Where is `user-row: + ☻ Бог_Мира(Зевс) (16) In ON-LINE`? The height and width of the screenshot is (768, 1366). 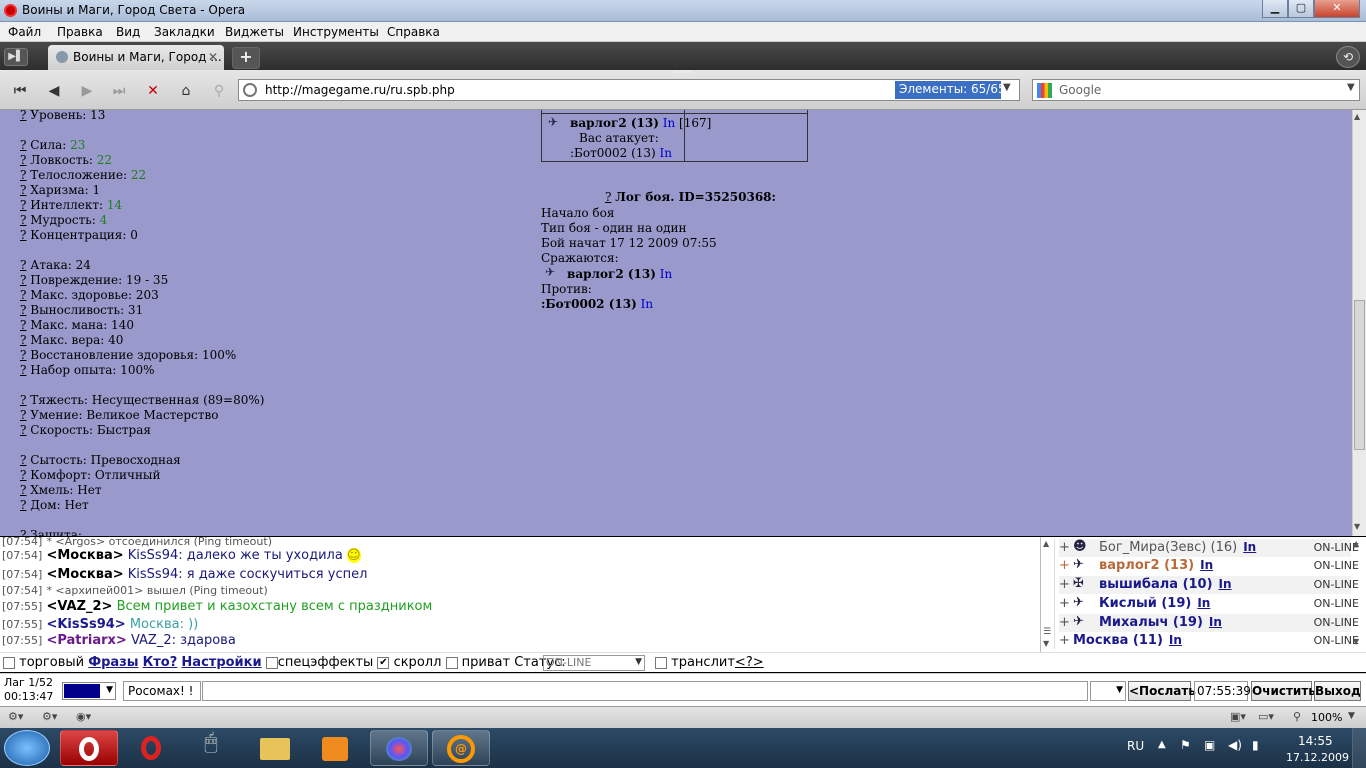 user-row: + ☻ Бог_Мира(Зевс) (16) In ON-LINE is located at coordinates (1209, 548).